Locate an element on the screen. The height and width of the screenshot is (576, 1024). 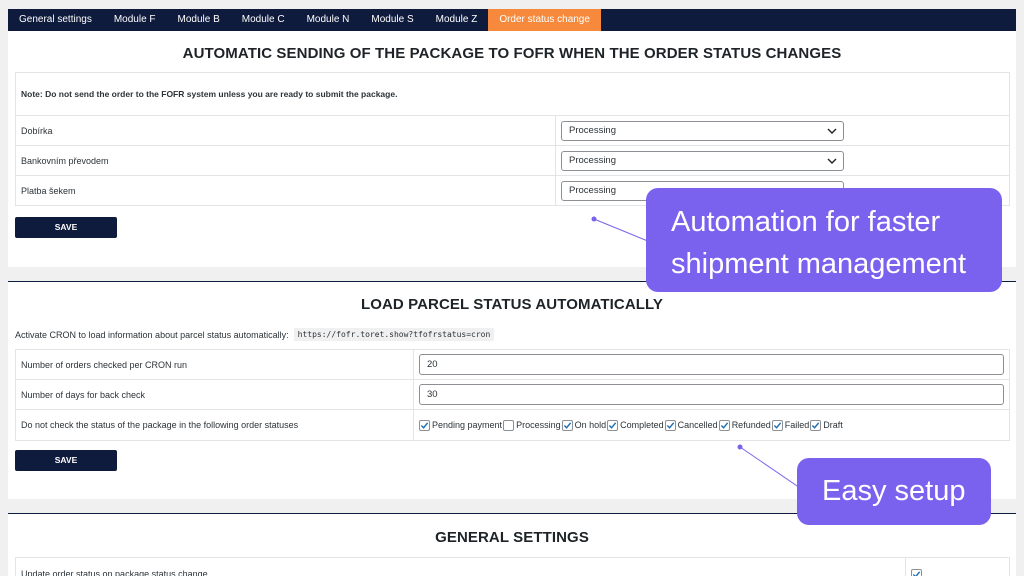
update-status-checkbox is located at coordinates (916, 572).